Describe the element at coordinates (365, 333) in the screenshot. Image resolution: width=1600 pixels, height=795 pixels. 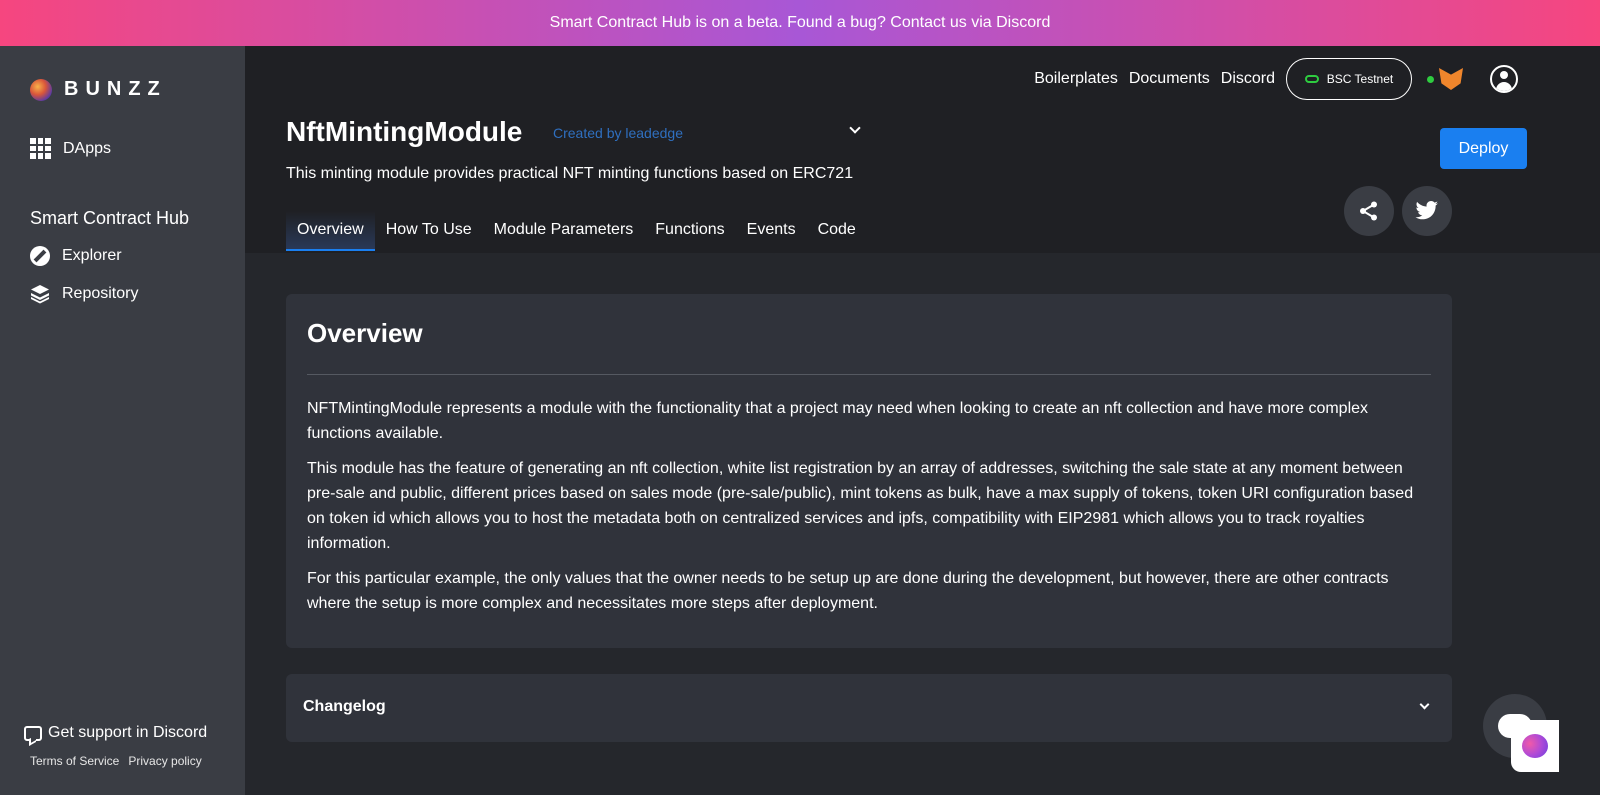
I see `overview-heading: Overview` at that location.